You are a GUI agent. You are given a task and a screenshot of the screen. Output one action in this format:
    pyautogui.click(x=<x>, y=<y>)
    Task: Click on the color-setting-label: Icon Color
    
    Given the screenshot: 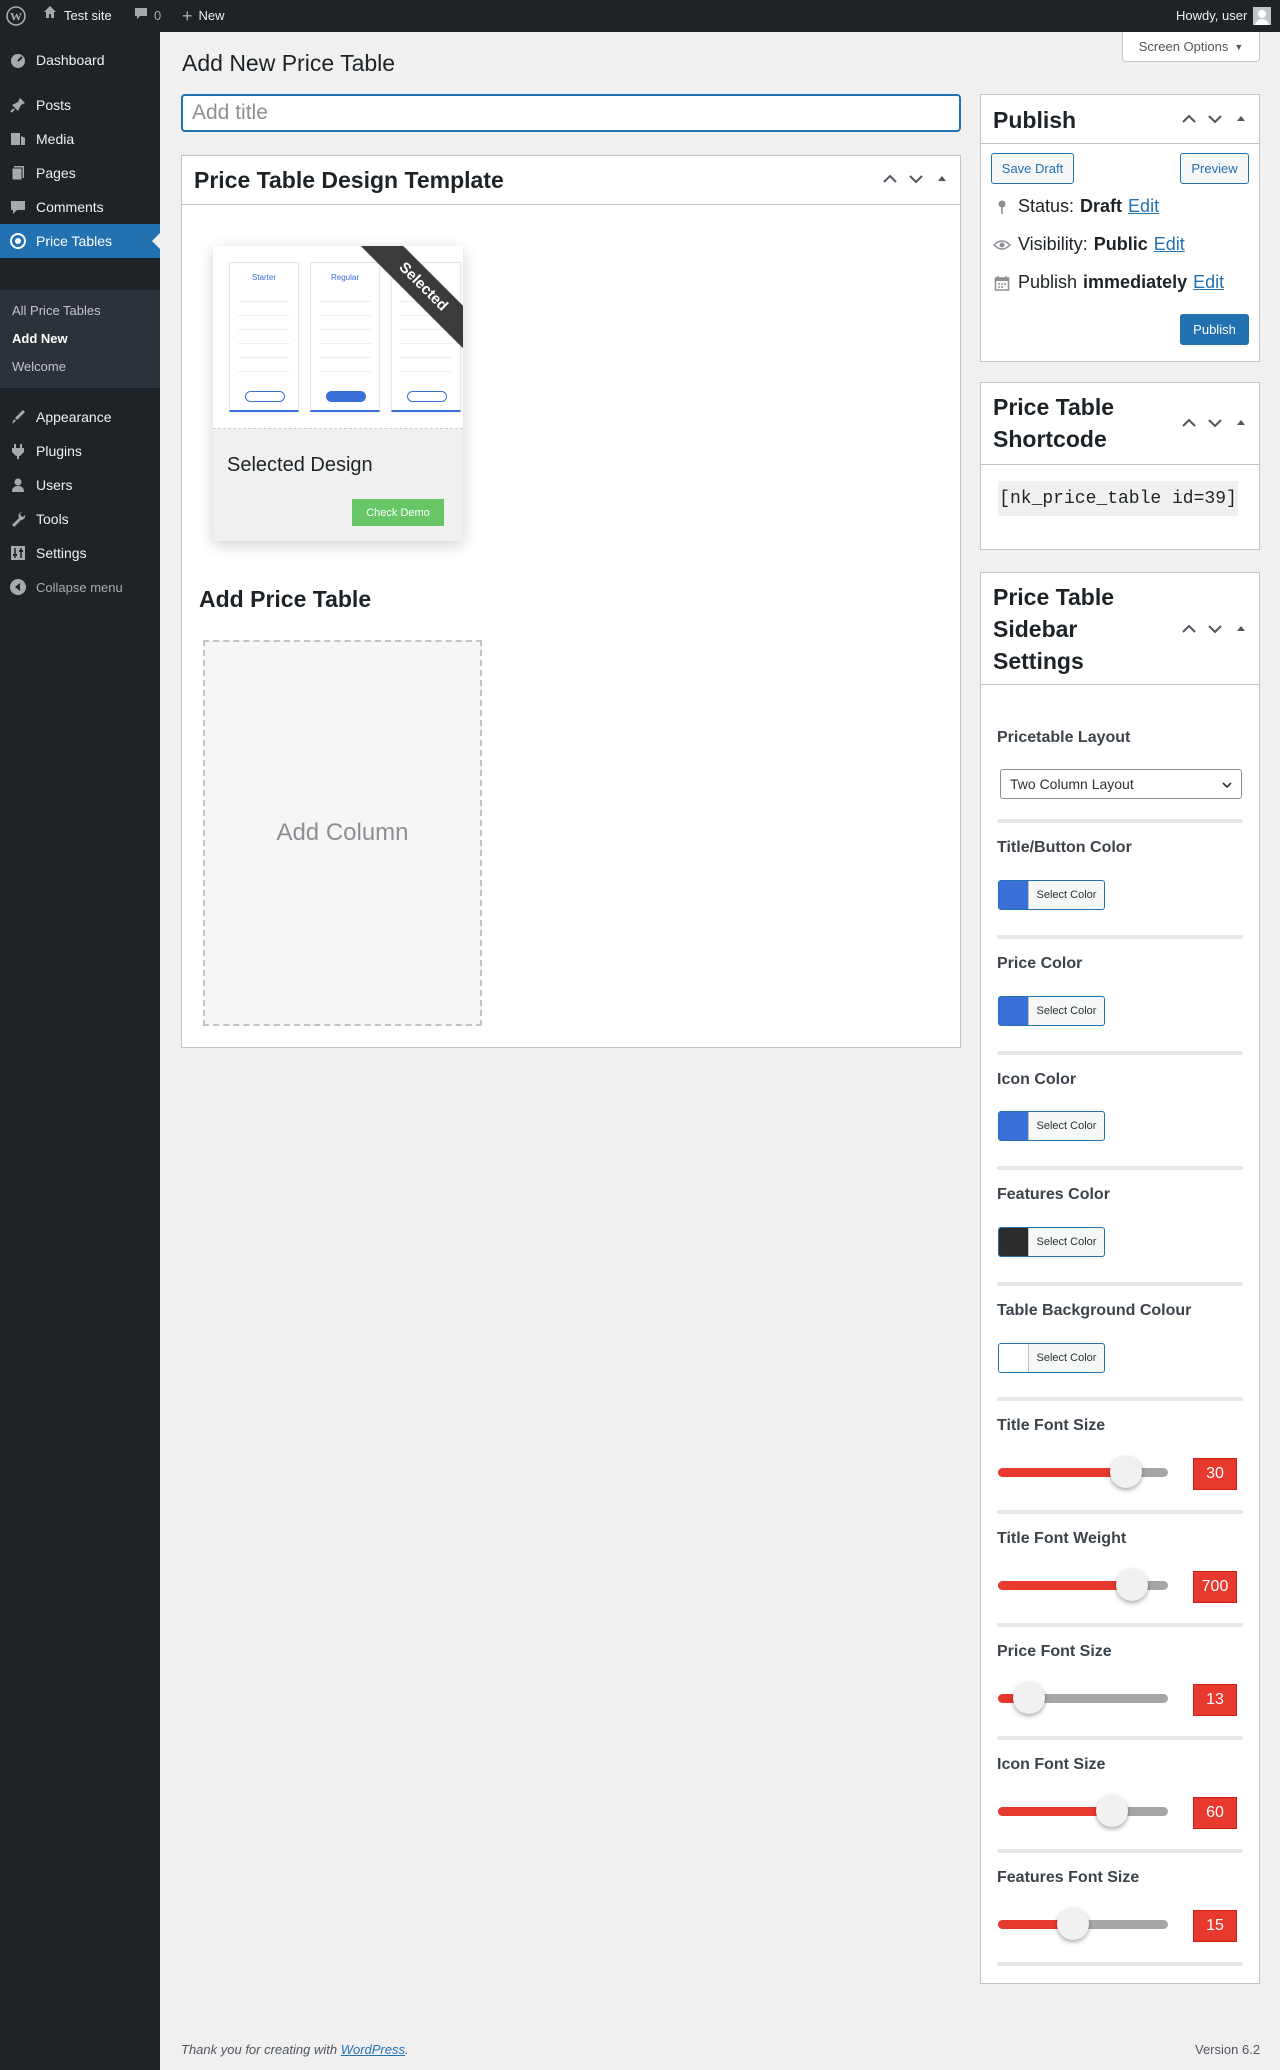 What is the action you would take?
    pyautogui.click(x=1037, y=1079)
    